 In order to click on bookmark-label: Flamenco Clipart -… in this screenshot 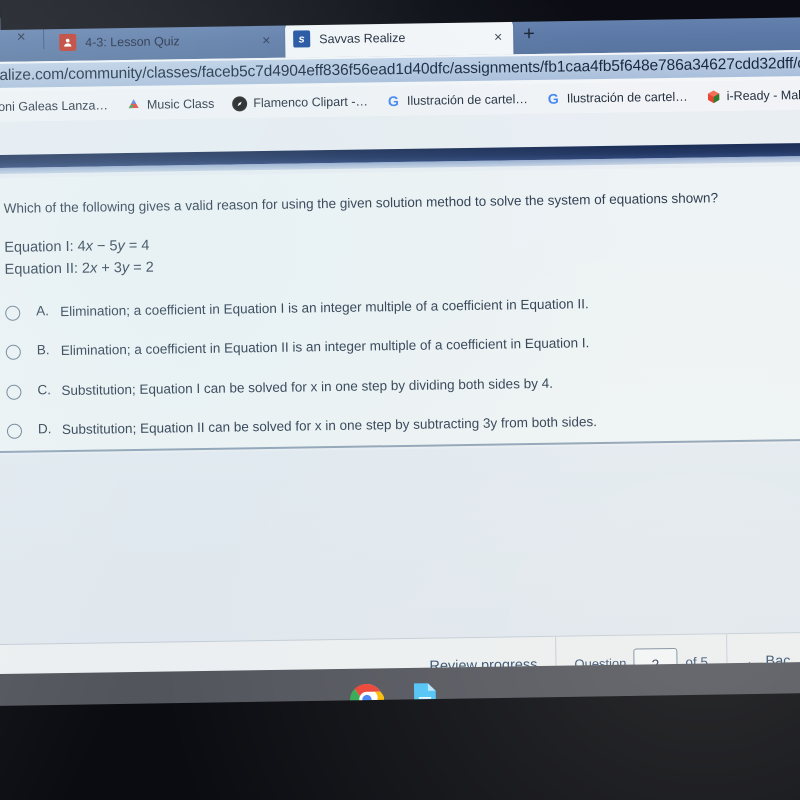, I will do `click(311, 102)`.